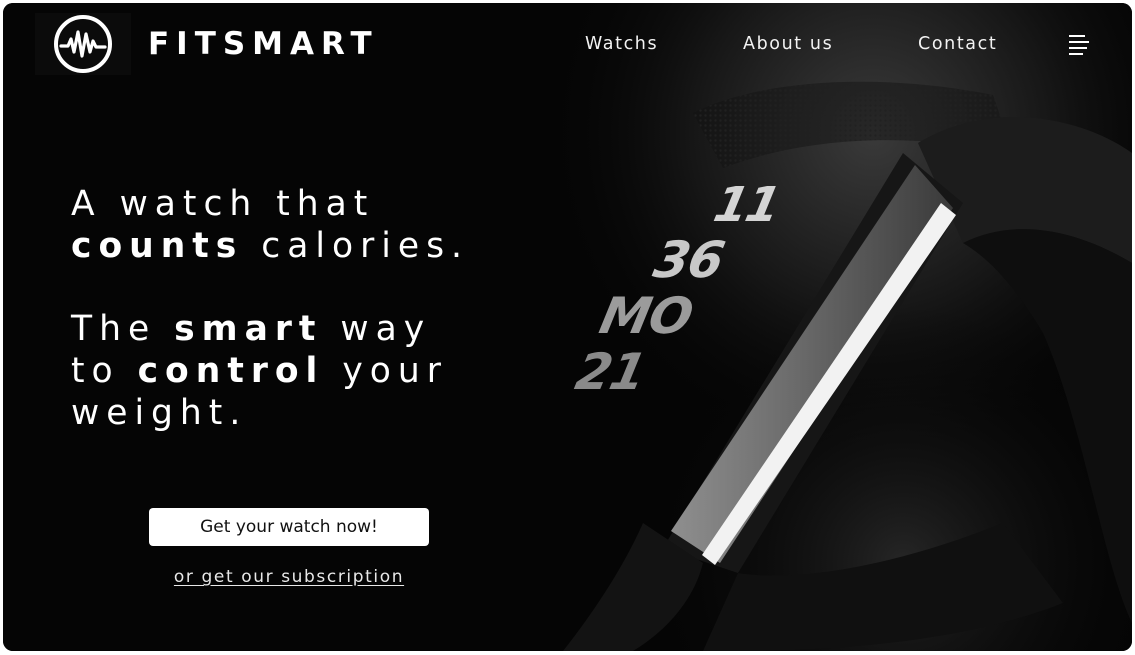 This screenshot has height=655, width=1135. What do you see at coordinates (386, 371) in the screenshot?
I see `headline-text: your` at bounding box center [386, 371].